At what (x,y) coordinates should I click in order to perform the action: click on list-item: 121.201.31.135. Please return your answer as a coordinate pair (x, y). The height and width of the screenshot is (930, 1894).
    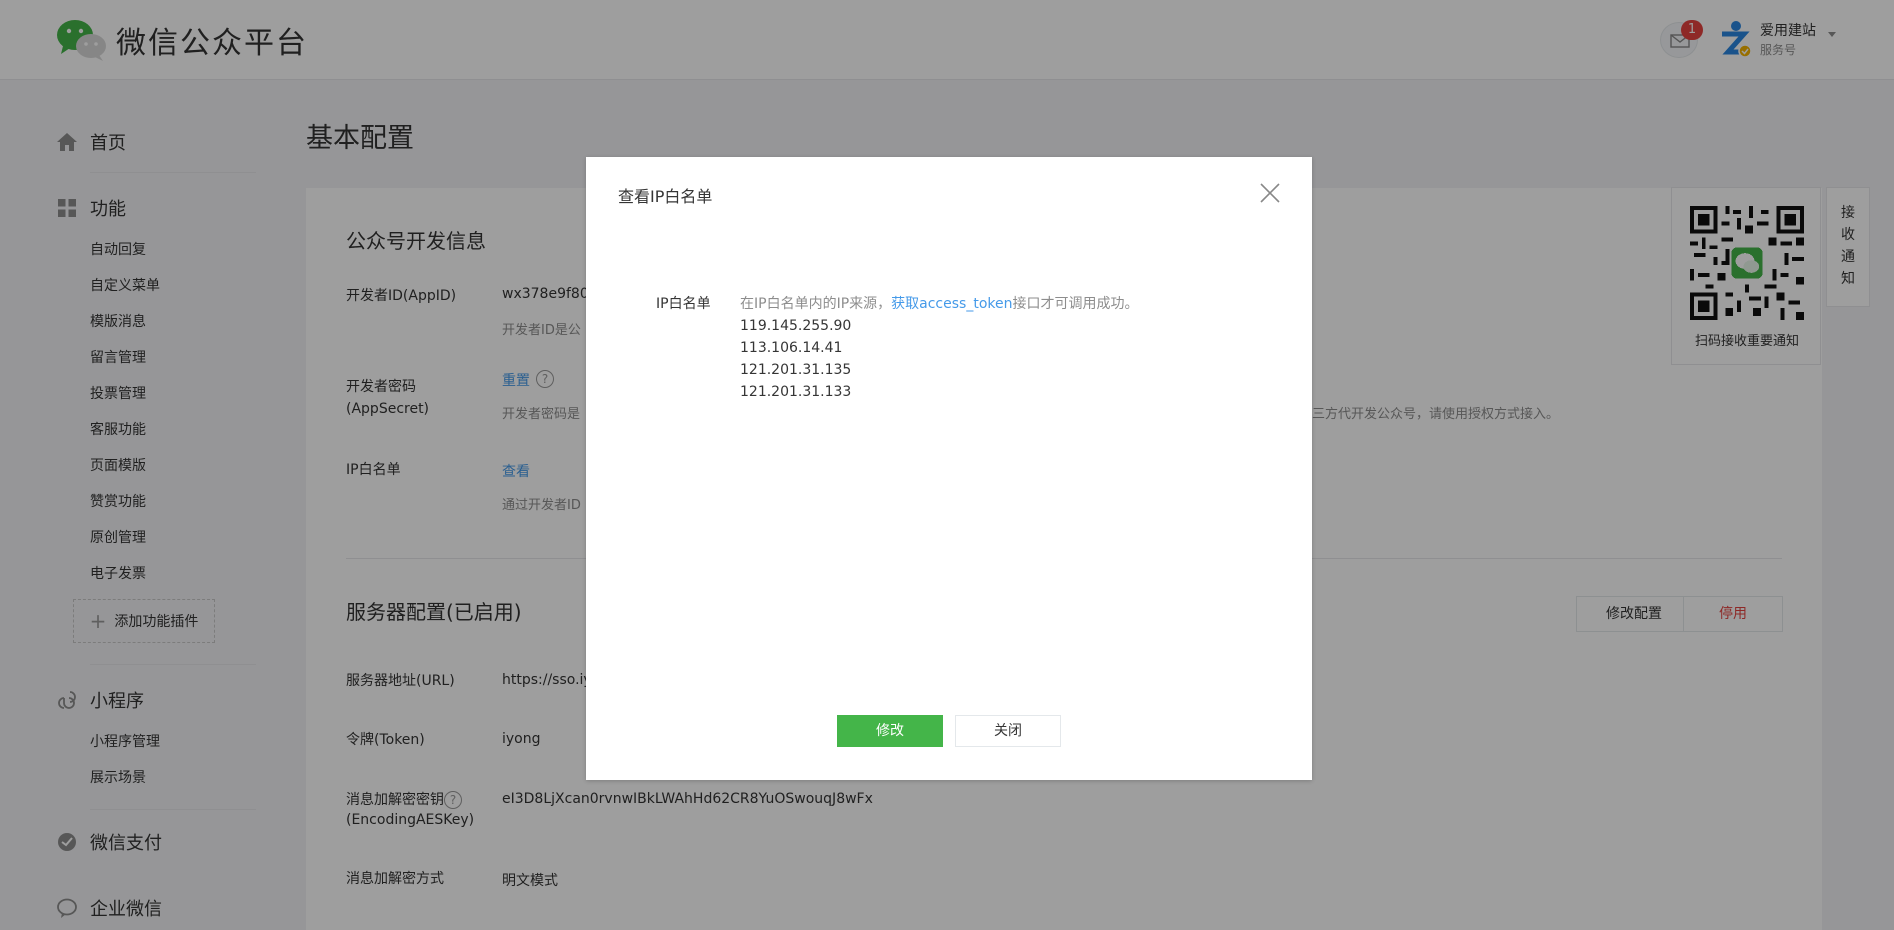
    Looking at the image, I should click on (796, 370).